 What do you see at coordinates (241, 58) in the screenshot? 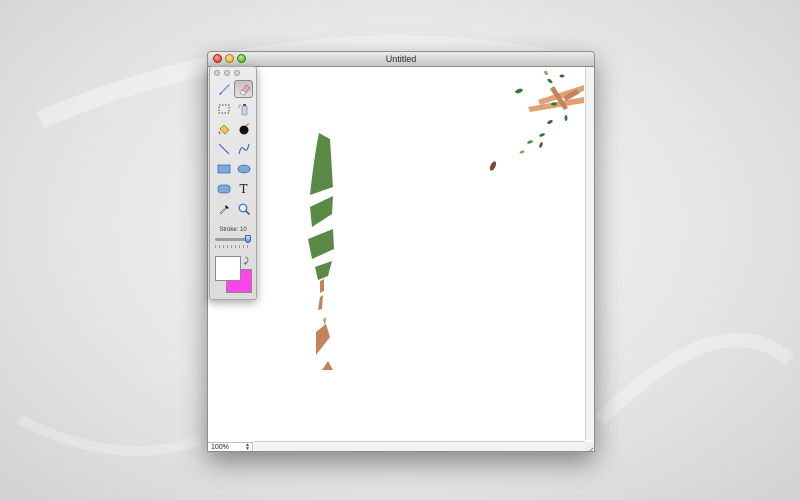
I see `zoom-button` at bounding box center [241, 58].